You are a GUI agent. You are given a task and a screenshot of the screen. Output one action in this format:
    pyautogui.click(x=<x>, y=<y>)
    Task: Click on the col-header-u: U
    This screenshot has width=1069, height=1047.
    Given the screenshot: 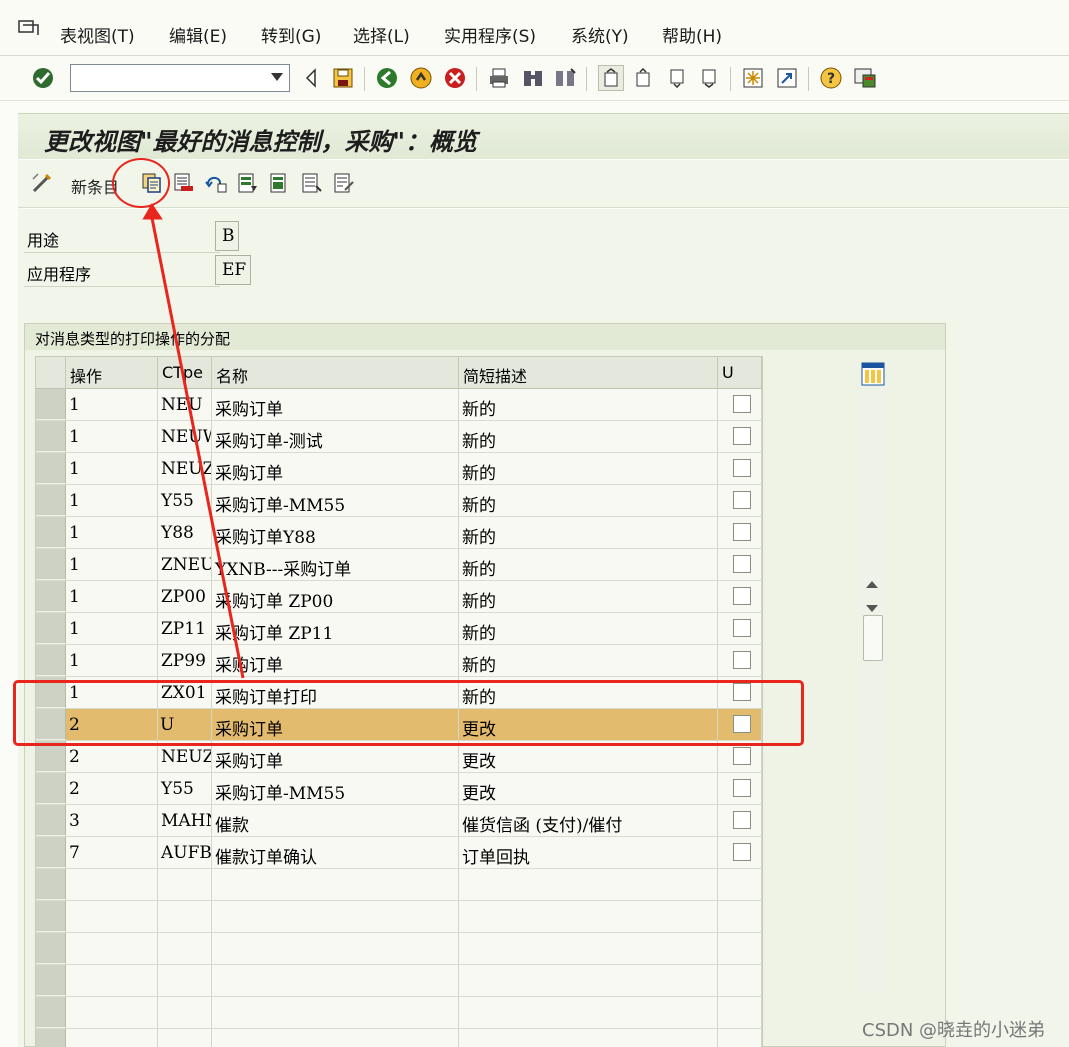 What is the action you would take?
    pyautogui.click(x=740, y=373)
    